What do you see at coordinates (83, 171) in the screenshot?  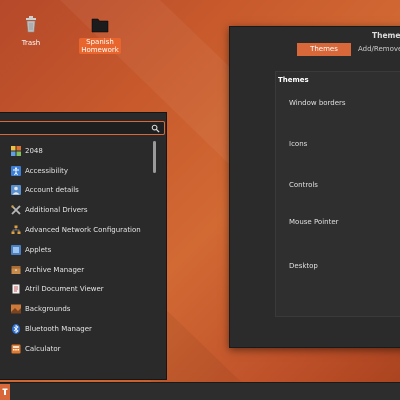 I see `app-item-accessibility: Accessibility` at bounding box center [83, 171].